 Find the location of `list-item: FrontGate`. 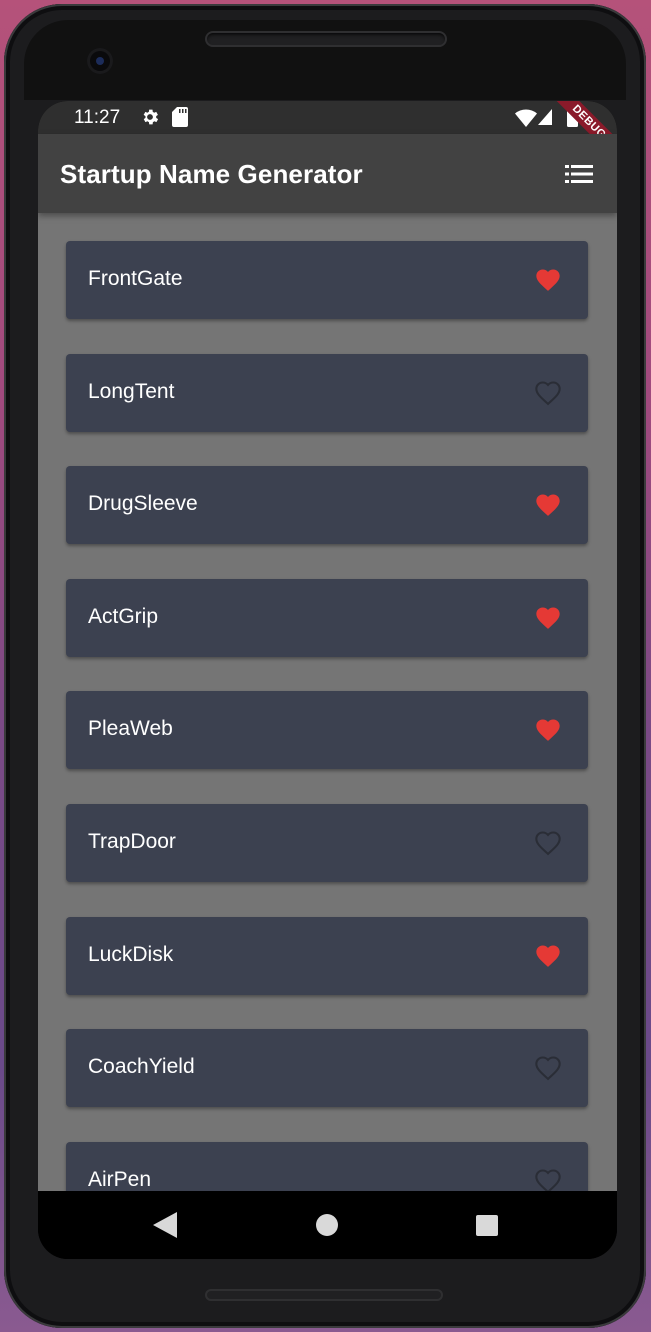

list-item: FrontGate is located at coordinates (327, 280).